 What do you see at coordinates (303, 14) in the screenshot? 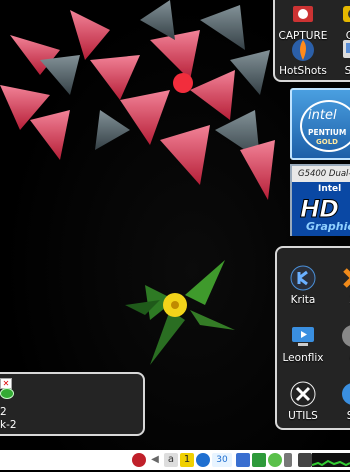
I see `capture-icon` at bounding box center [303, 14].